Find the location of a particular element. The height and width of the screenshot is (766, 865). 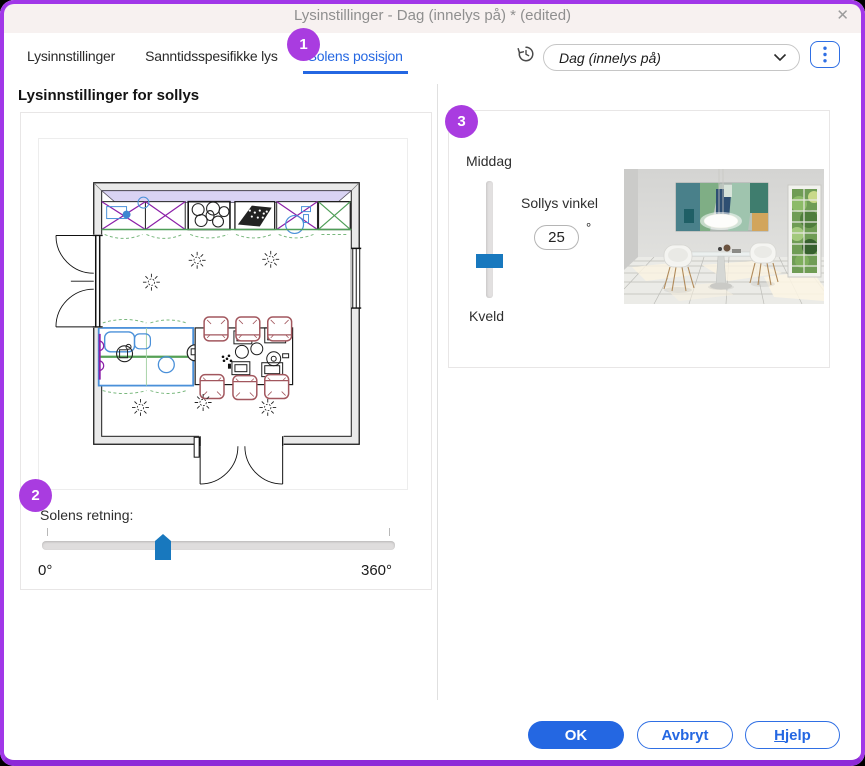

sun-elevation-slider-thumb is located at coordinates (489, 261).